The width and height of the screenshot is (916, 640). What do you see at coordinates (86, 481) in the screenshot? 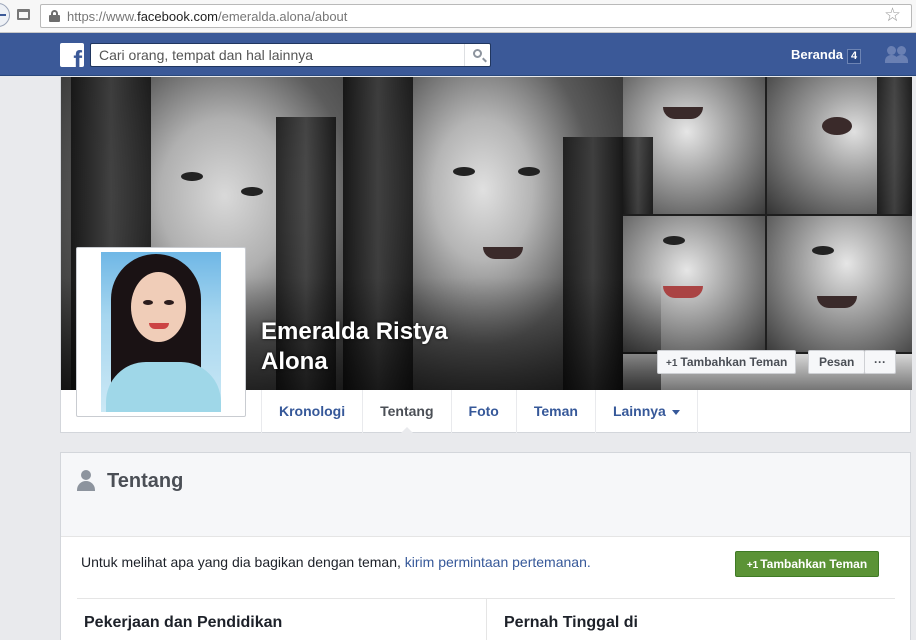
I see `person-icon` at bounding box center [86, 481].